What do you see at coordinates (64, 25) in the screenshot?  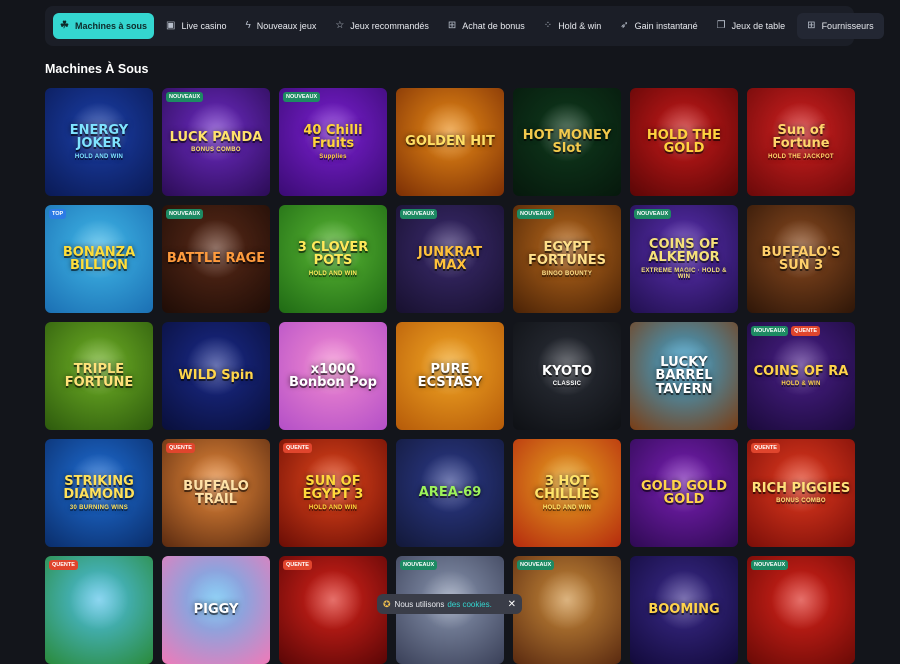 I see `slot-machine-icon: ☘` at bounding box center [64, 25].